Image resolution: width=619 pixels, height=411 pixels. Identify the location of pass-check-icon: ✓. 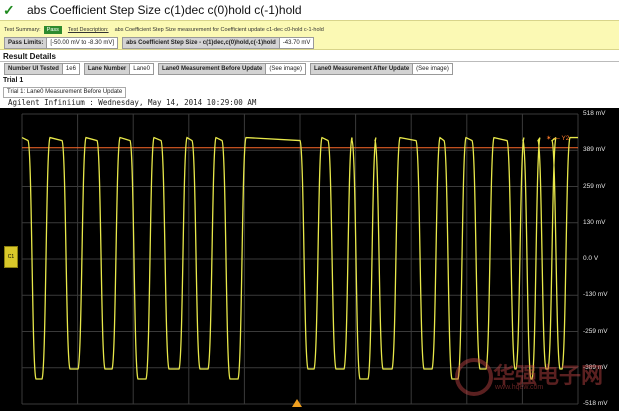
(9, 10).